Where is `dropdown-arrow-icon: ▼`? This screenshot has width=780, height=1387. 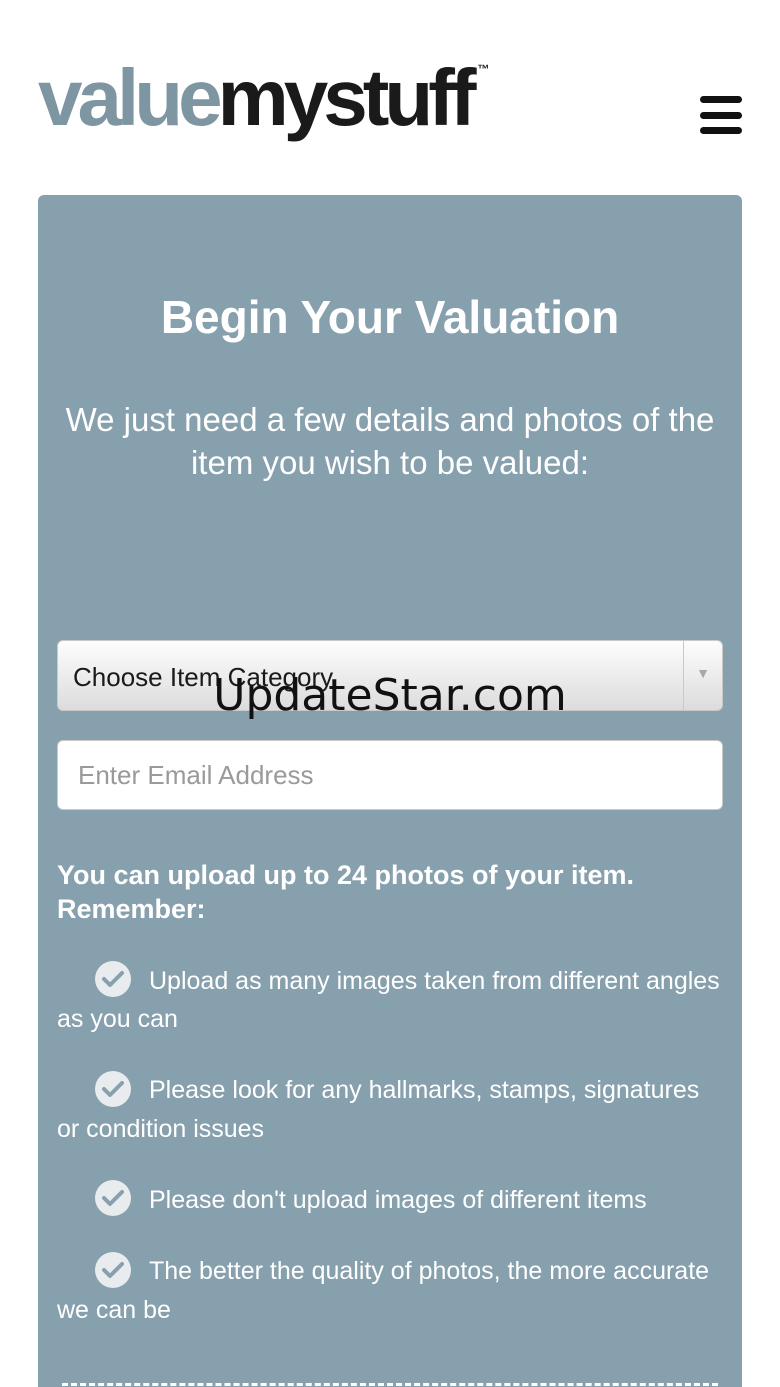
dropdown-arrow-icon: ▼ is located at coordinates (703, 673).